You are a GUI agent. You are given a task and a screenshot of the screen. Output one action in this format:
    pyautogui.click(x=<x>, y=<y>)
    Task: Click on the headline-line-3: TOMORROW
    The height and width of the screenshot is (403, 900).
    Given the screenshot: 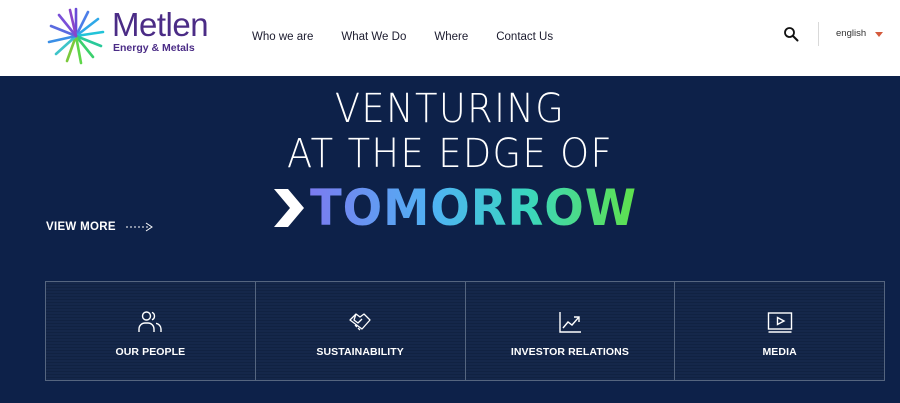 What is the action you would take?
    pyautogui.click(x=467, y=208)
    